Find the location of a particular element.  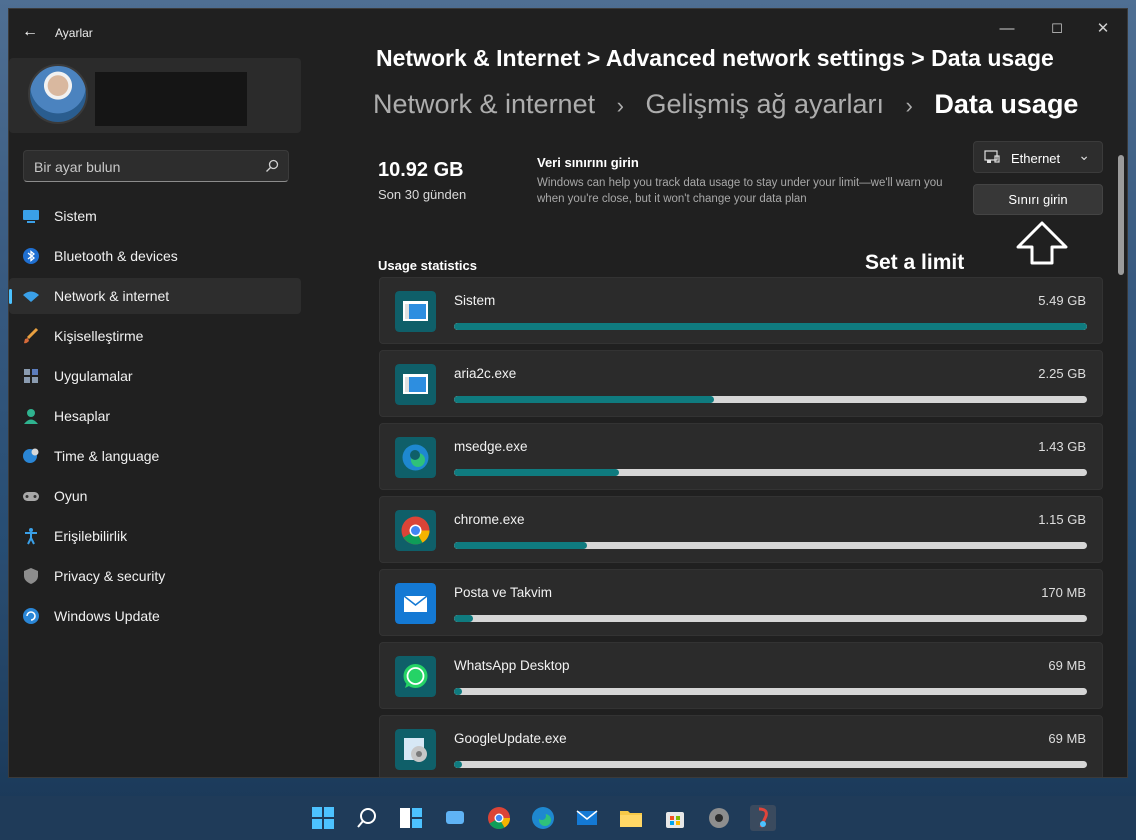

app-name: GoogleUpdate.exe is located at coordinates (510, 738).